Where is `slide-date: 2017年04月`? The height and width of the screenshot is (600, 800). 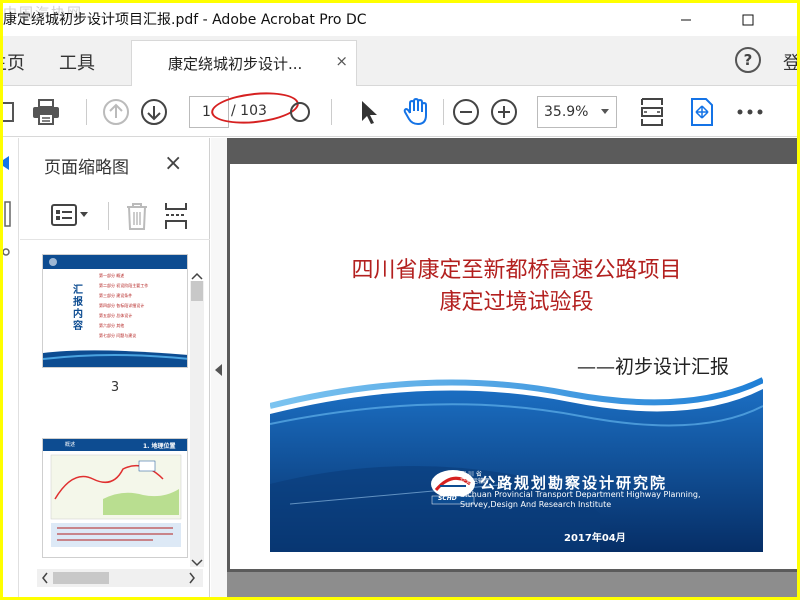
slide-date: 2017年04月 is located at coordinates (595, 538).